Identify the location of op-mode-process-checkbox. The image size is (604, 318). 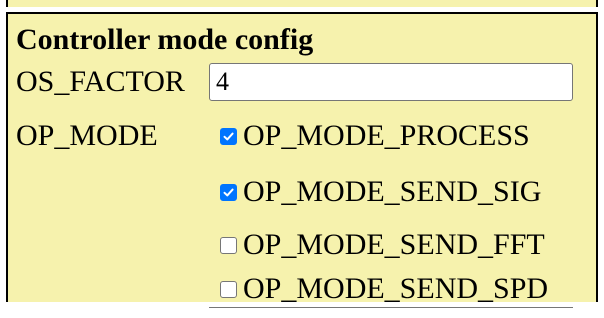
(228, 136).